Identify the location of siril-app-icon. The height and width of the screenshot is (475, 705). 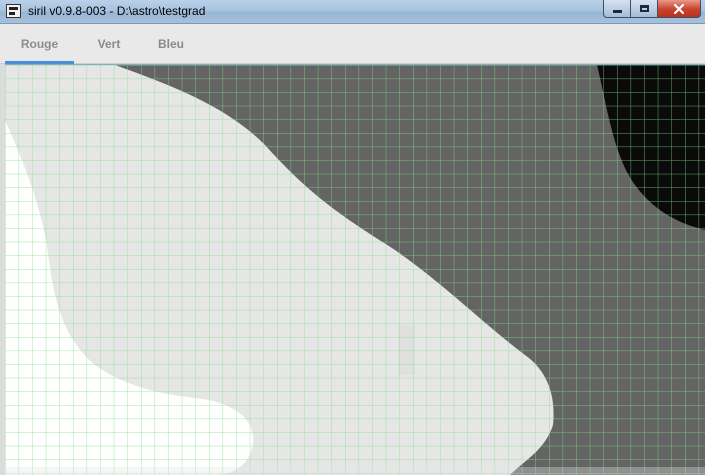
(13, 11).